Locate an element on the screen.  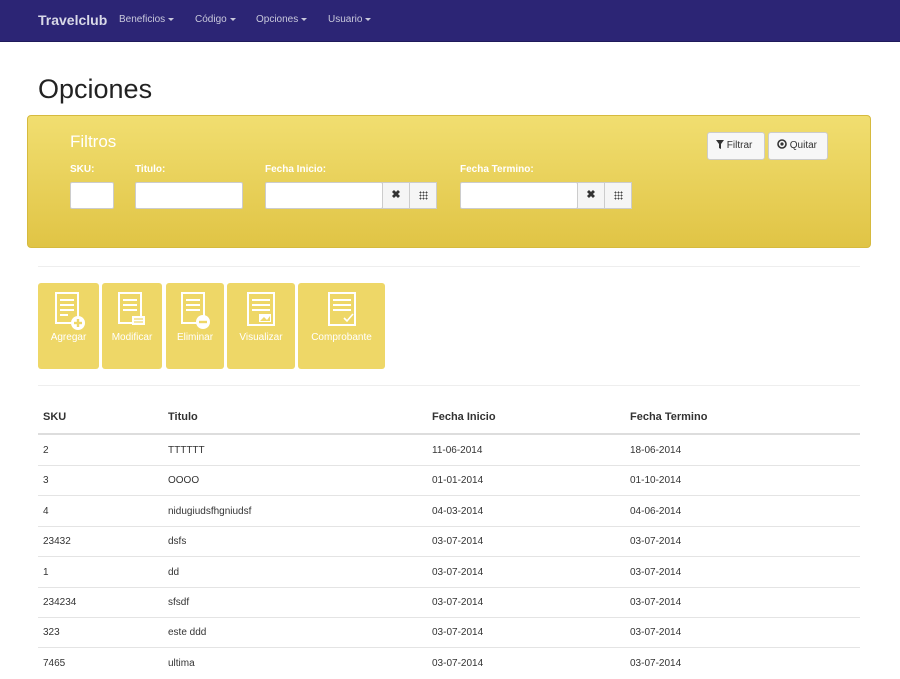
cell-titulo: TTTTTT is located at coordinates (186, 450).